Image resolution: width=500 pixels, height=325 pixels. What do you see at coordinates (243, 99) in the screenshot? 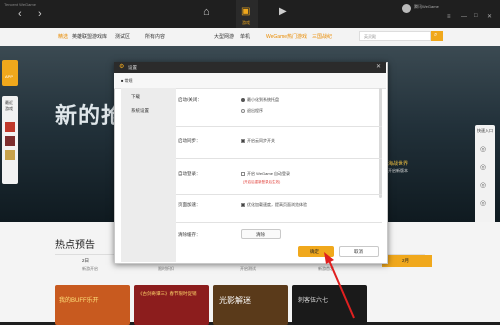
I see `radio-minimize` at bounding box center [243, 99].